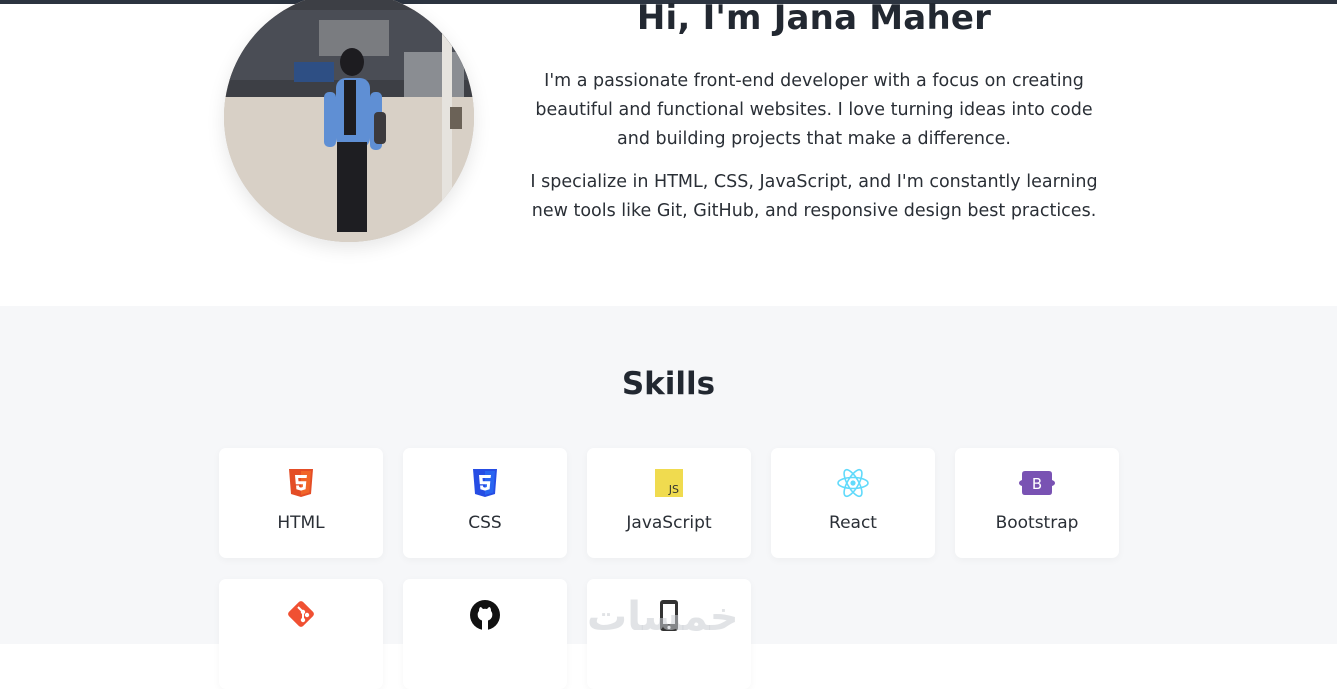 The height and width of the screenshot is (689, 1337). Describe the element at coordinates (301, 634) in the screenshot. I see `skill-card-git` at that location.